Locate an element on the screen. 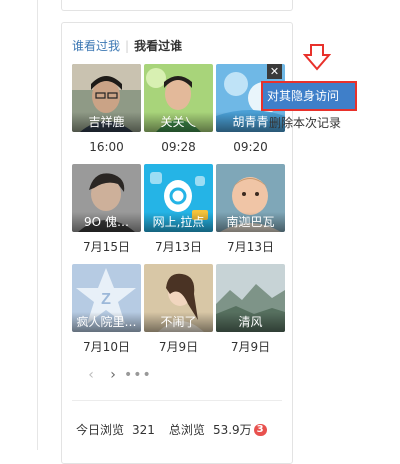  total-views-value: 53.9万 is located at coordinates (232, 430).